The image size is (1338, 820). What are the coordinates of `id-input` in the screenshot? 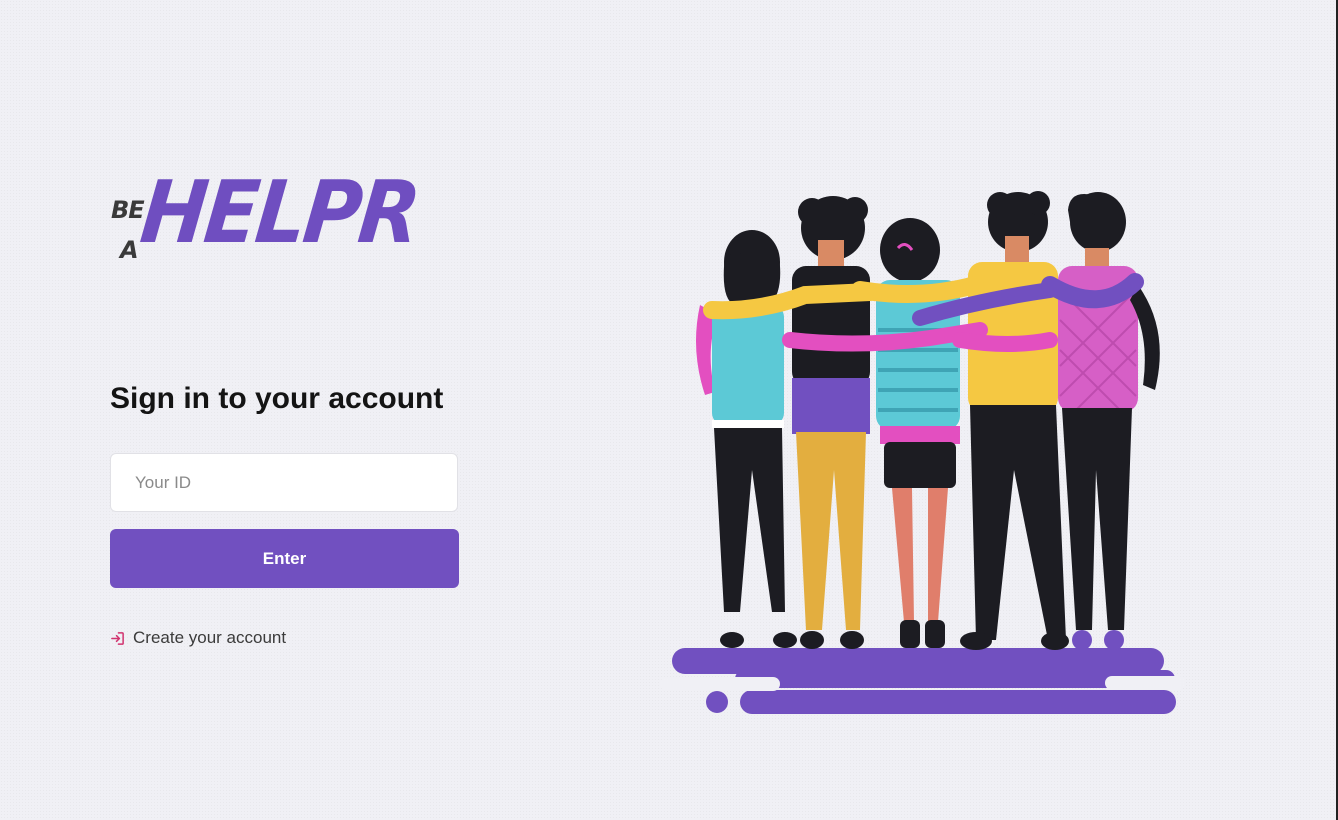 It's located at (284, 482).